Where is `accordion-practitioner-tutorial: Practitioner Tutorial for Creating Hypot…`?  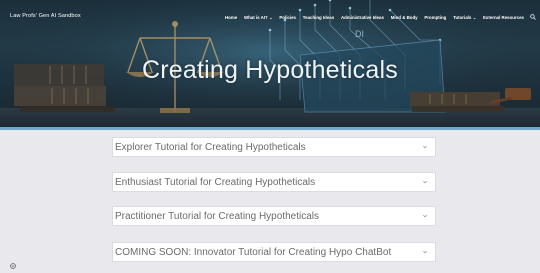
accordion-practitioner-tutorial: Practitioner Tutorial for Creating Hypot… is located at coordinates (274, 216).